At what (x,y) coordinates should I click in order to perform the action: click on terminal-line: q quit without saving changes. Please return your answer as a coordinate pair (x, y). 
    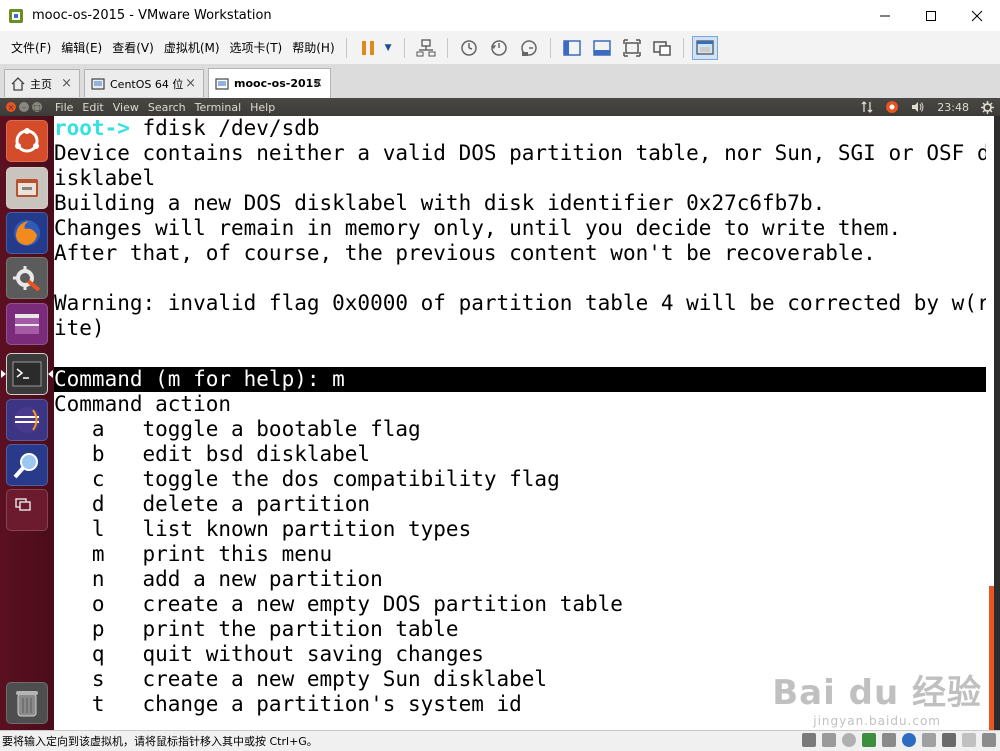
    Looking at the image, I should click on (269, 654).